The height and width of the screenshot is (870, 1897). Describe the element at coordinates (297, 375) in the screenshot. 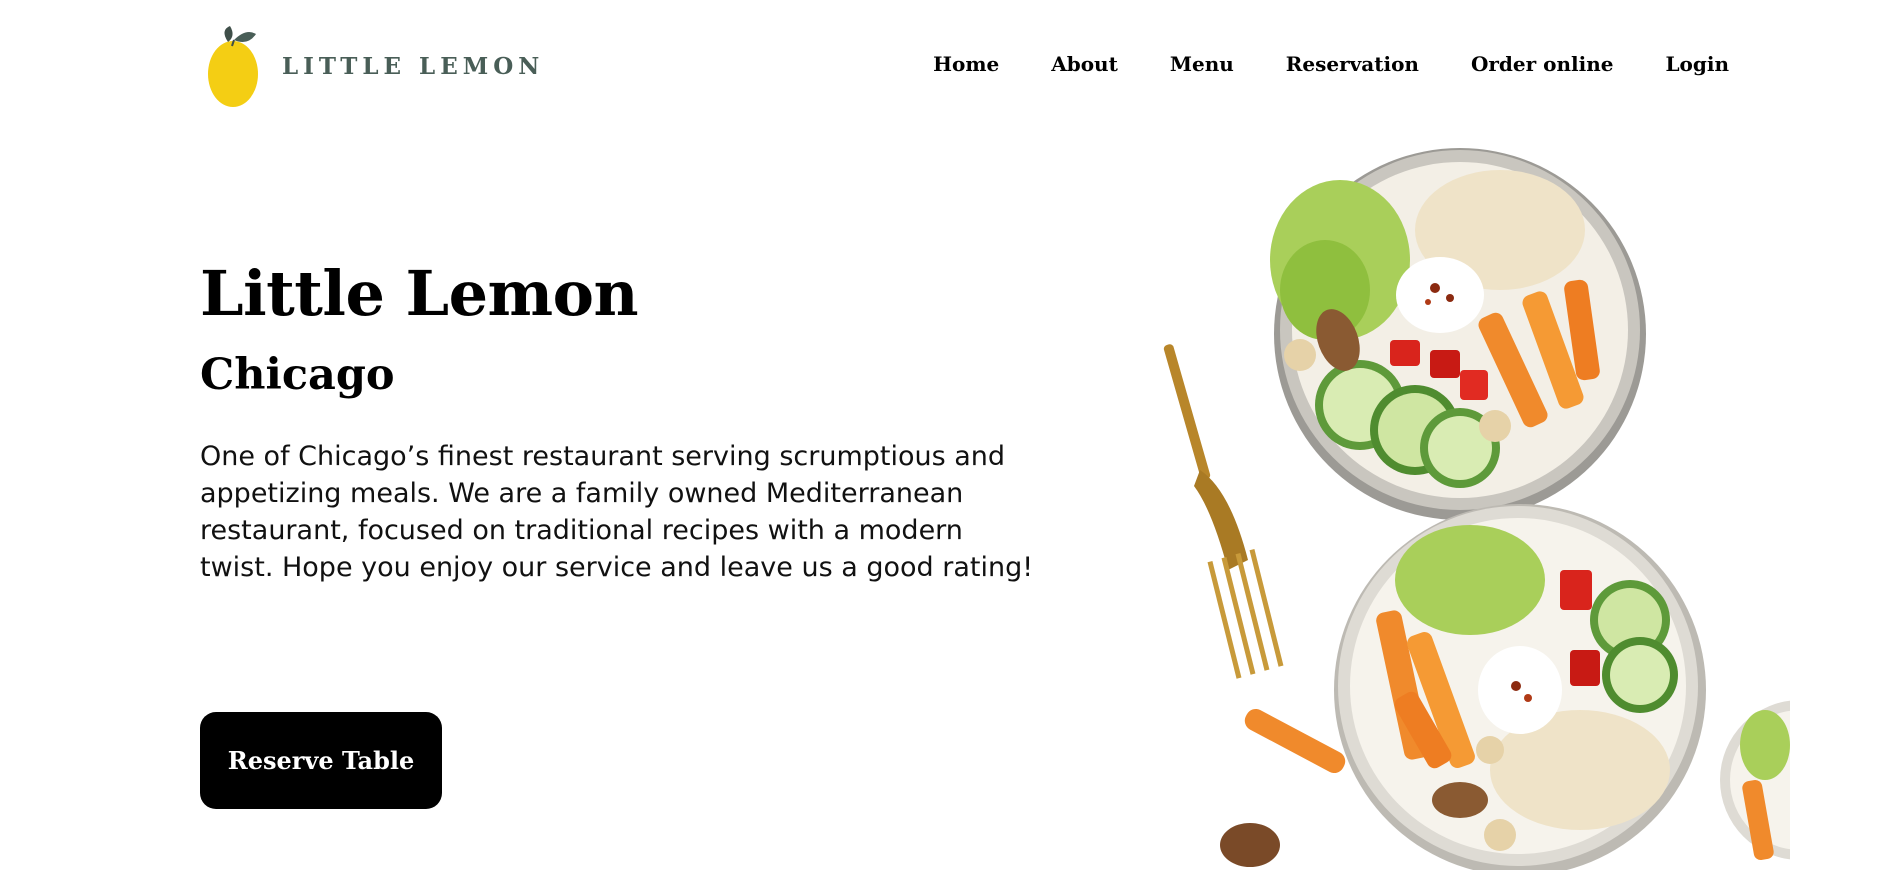

I see `hero-subtitle: Chicago` at that location.